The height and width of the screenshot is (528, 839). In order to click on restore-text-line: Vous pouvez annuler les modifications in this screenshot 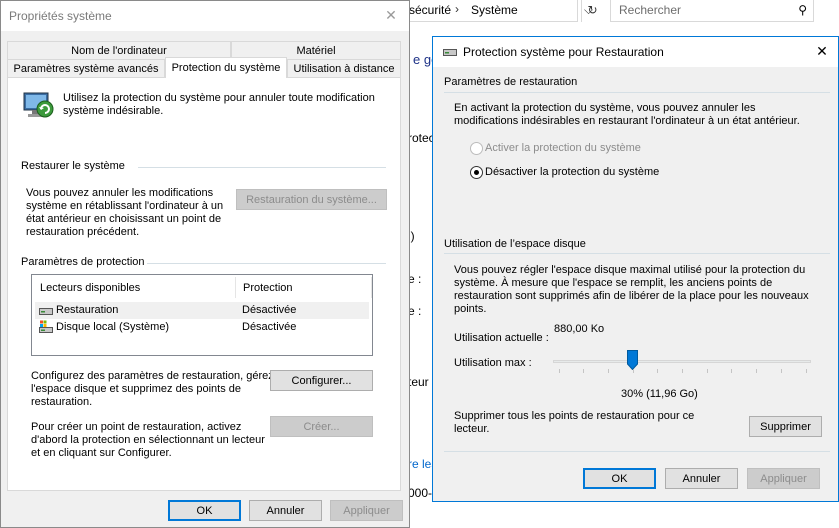, I will do `click(120, 193)`.